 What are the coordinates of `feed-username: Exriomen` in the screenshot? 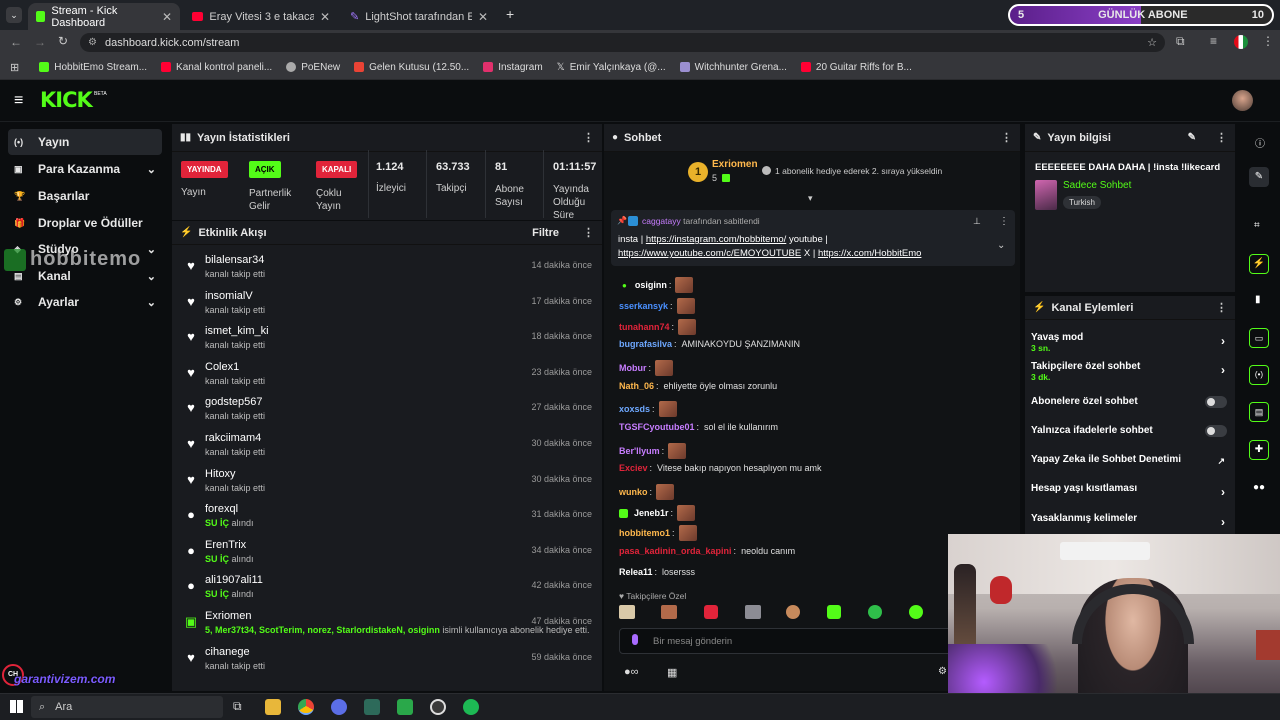 It's located at (228, 616).